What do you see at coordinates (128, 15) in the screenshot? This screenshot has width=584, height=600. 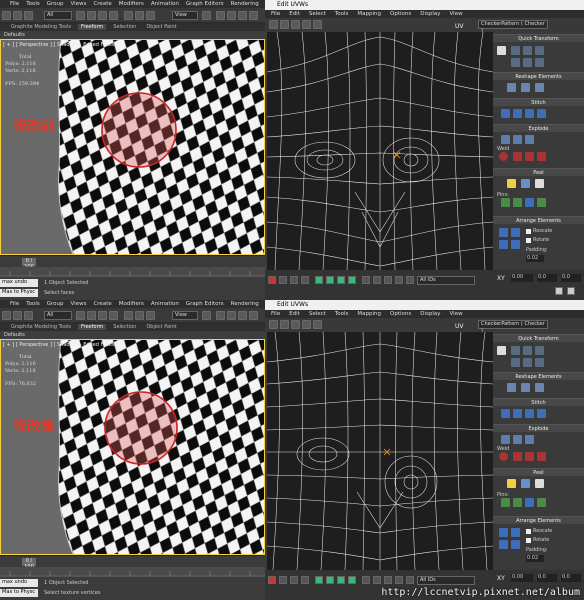 I see `move-icon` at bounding box center [128, 15].